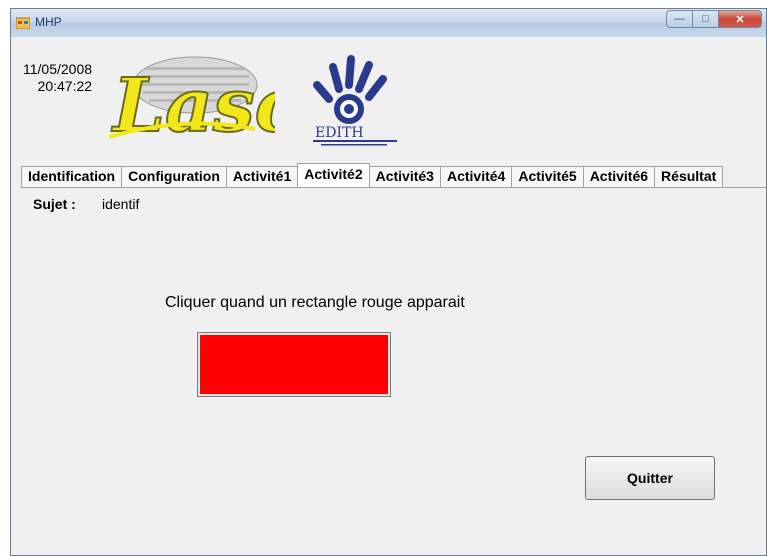  I want to click on red-target-fill, so click(294, 364).